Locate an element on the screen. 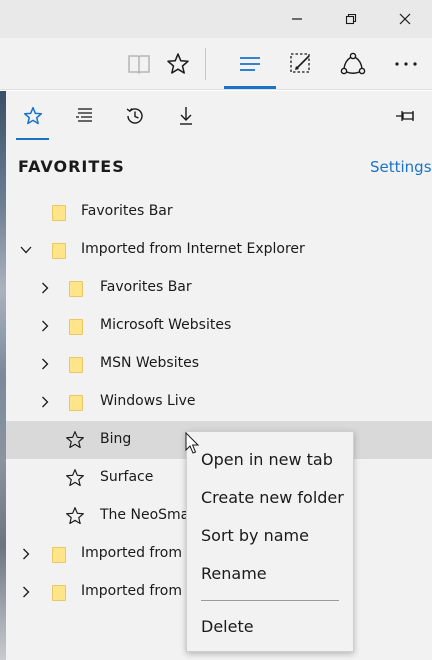 This screenshot has width=432, height=660. hub-tabs is located at coordinates (219, 116).